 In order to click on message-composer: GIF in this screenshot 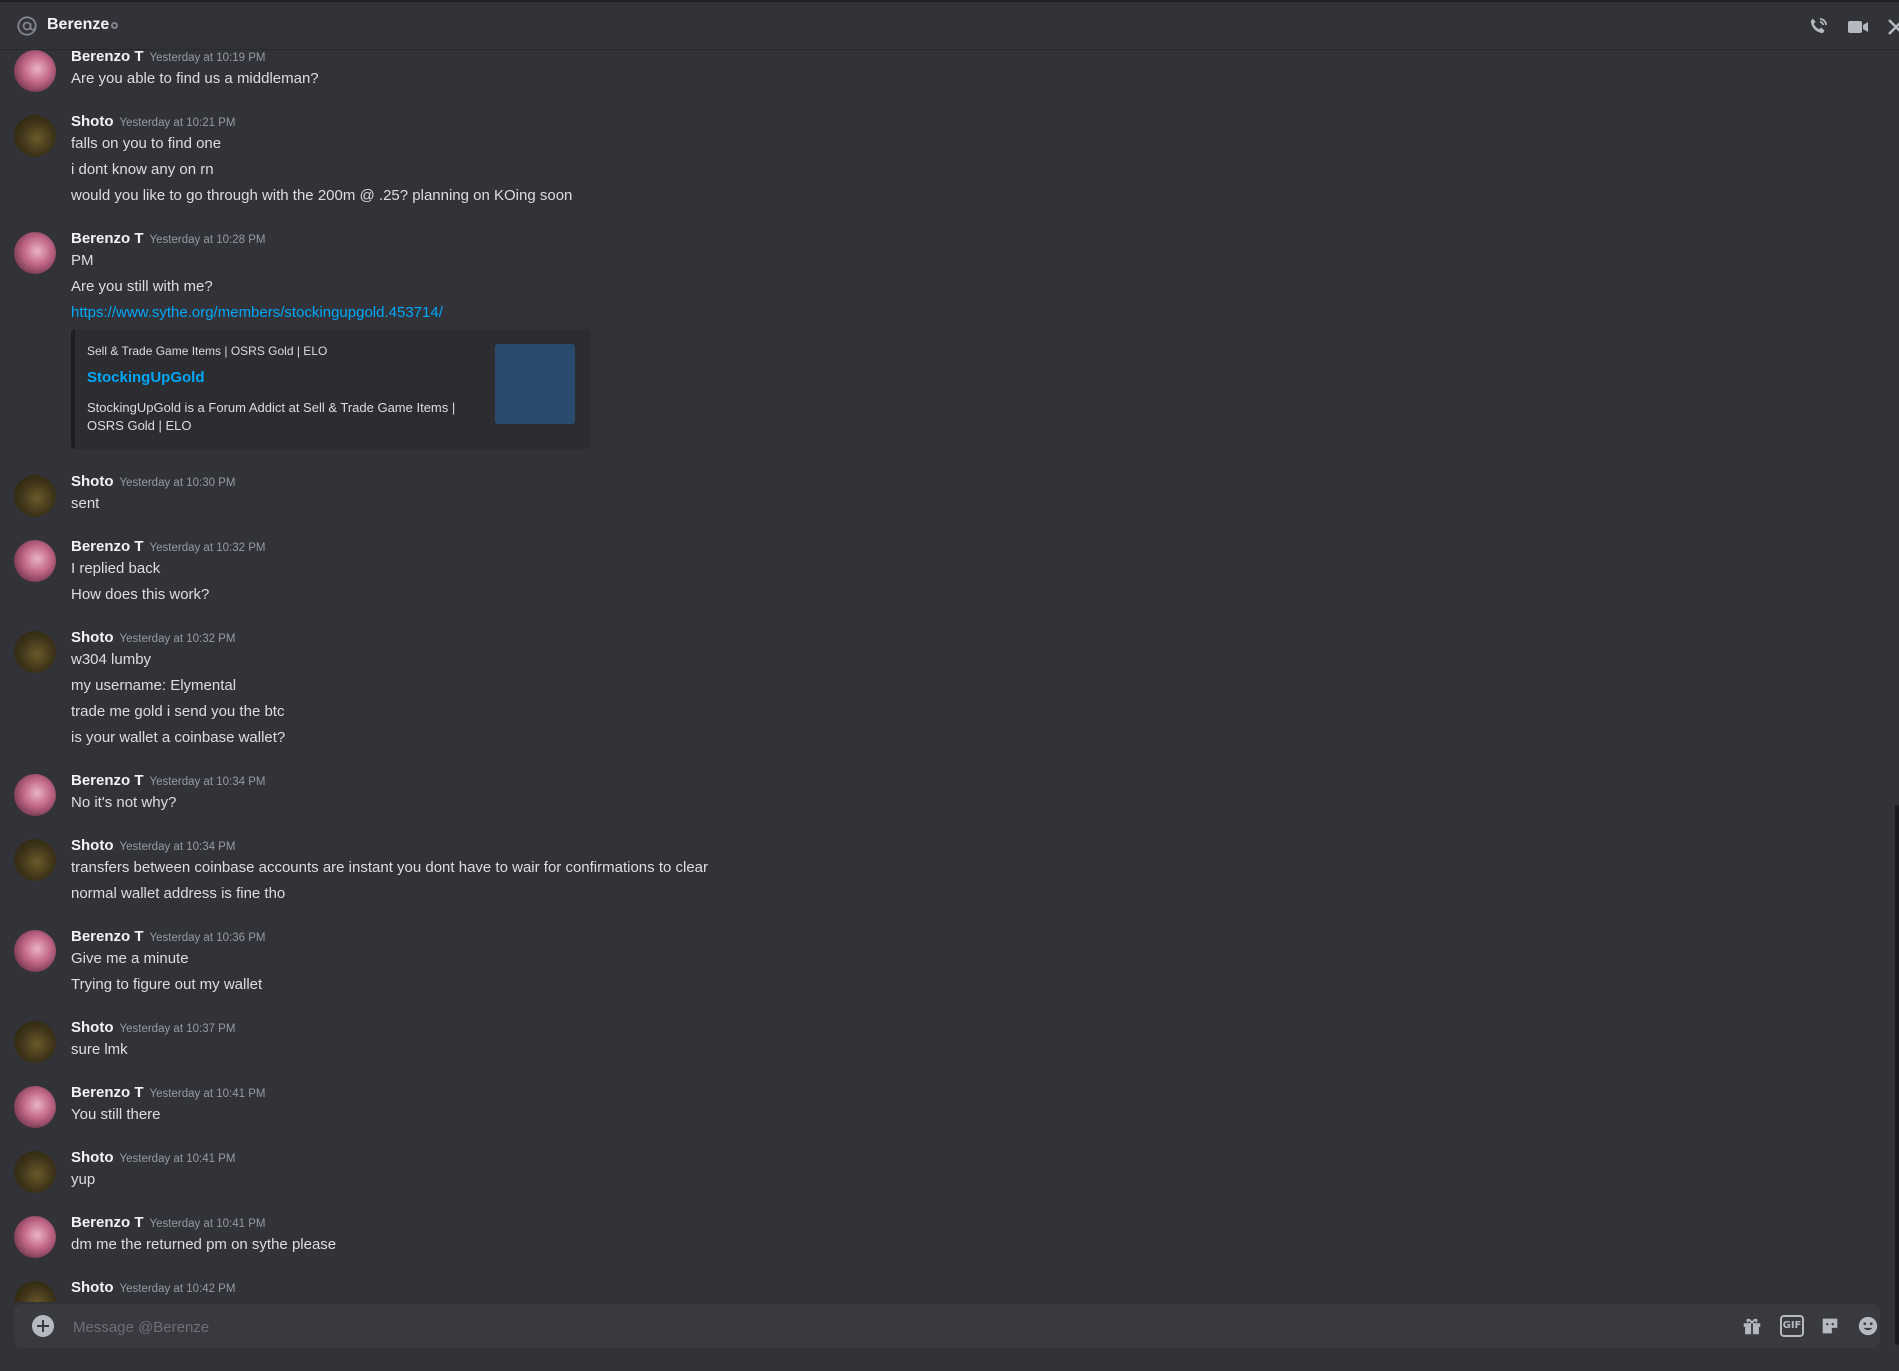, I will do `click(947, 1326)`.